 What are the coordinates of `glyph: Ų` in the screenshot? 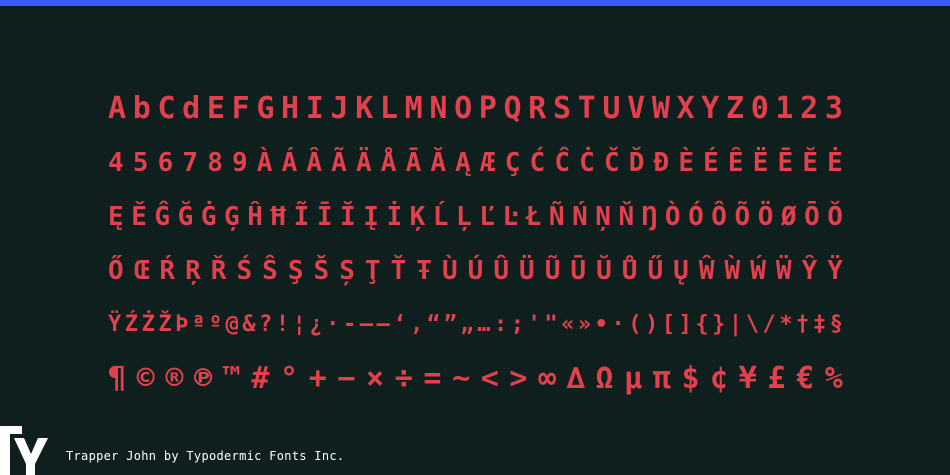 It's located at (681, 271).